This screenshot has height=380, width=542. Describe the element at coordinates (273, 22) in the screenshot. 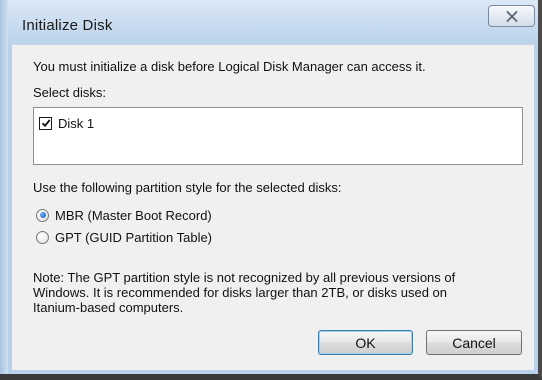

I see `title-bar: Initialize Disk` at that location.